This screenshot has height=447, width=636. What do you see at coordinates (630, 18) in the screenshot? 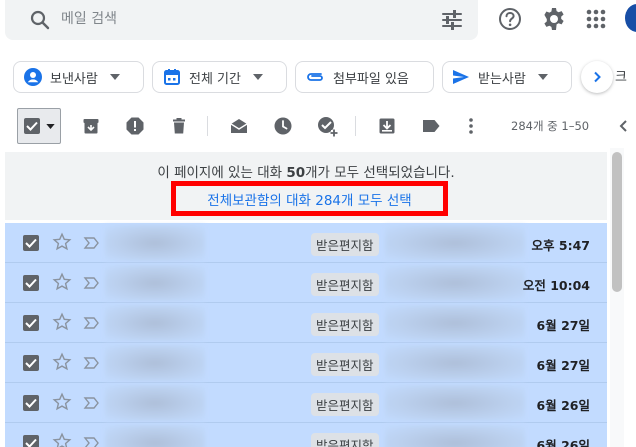
I see `account-avatar` at bounding box center [630, 18].